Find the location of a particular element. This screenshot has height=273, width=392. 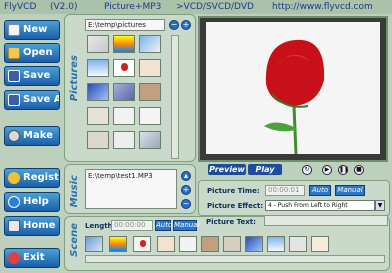

length-auto-button: Auto is located at coordinates (163, 225).